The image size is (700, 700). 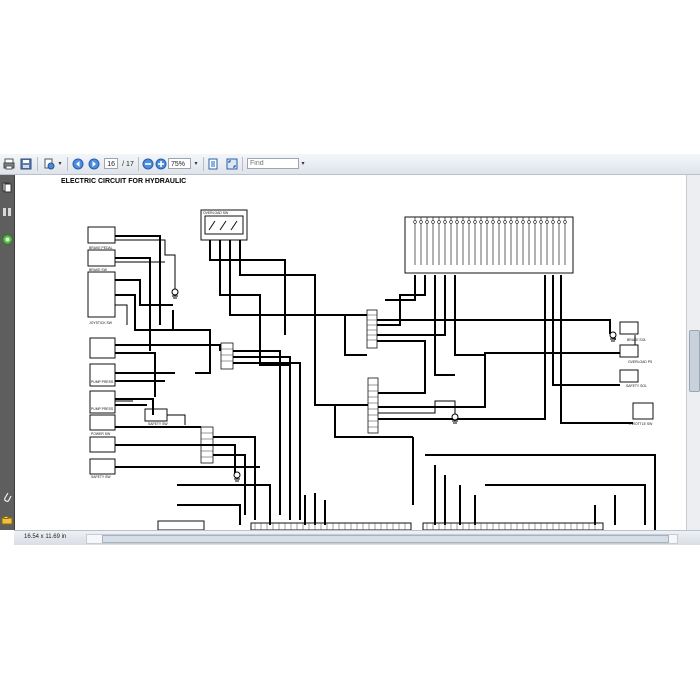 I want to click on comments-icon, so click(x=7, y=521).